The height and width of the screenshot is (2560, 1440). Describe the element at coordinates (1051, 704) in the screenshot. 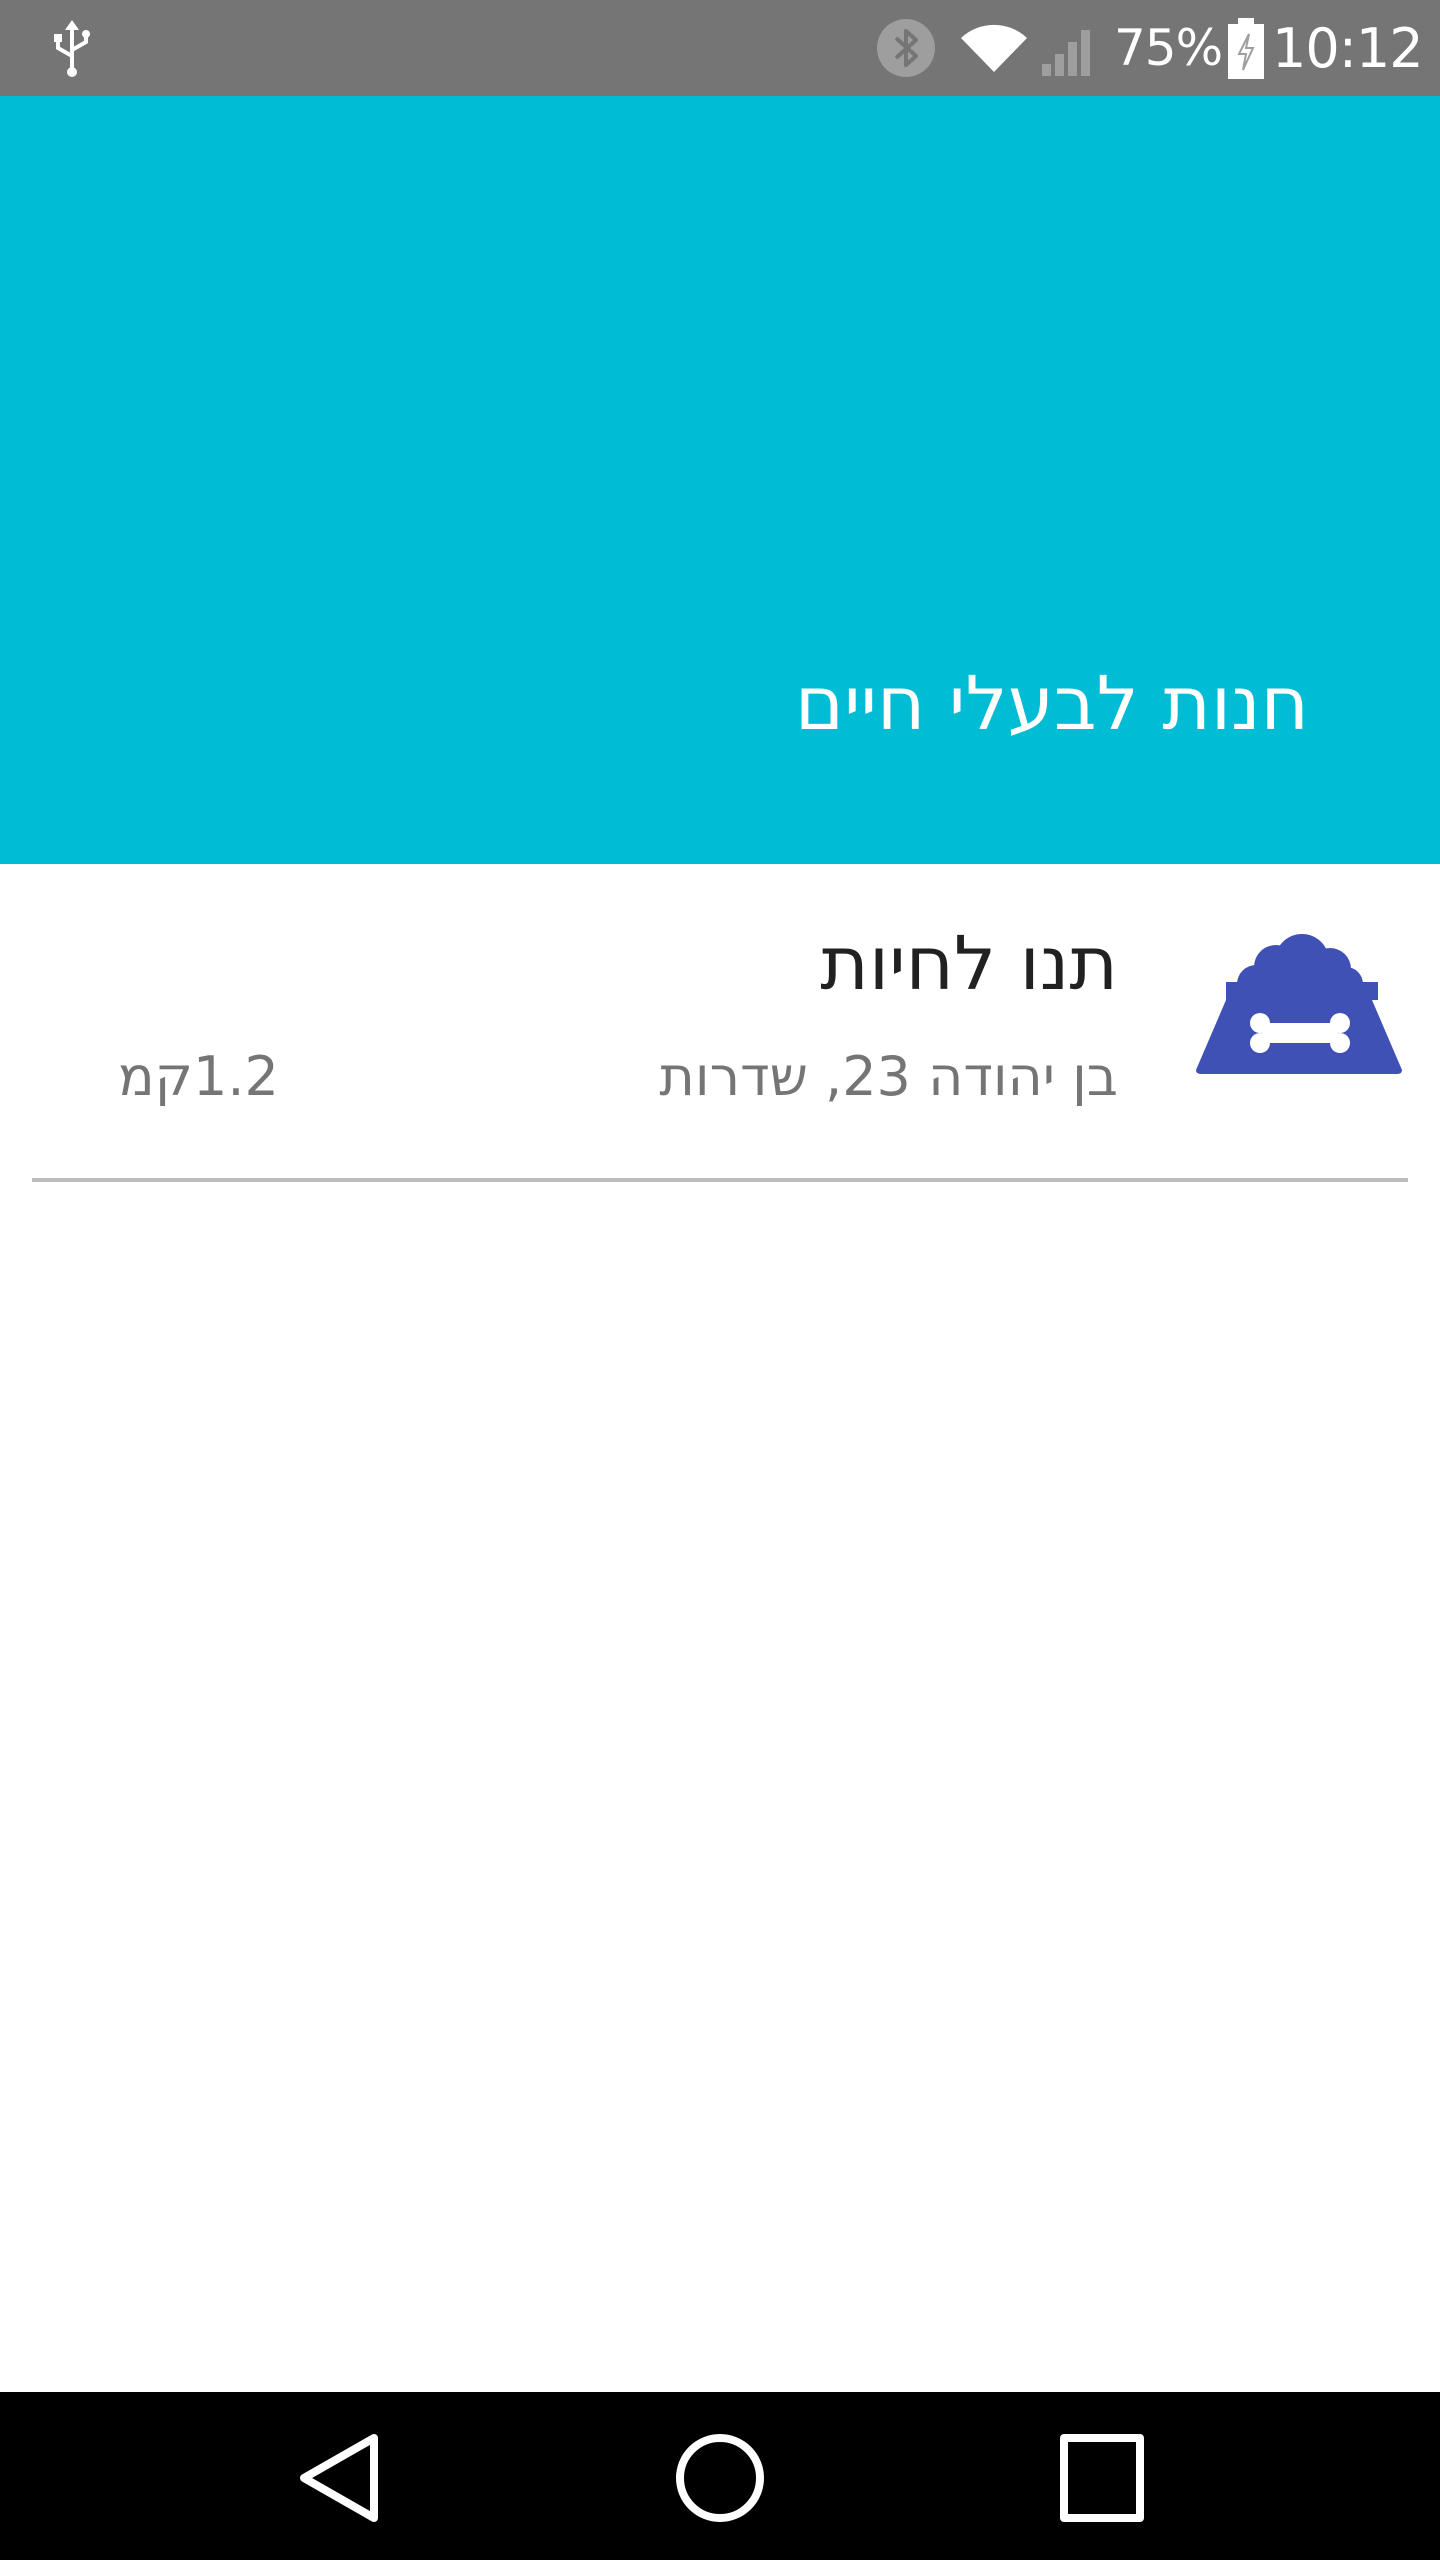

I see `page-title: חנות לבעלי חיים` at that location.